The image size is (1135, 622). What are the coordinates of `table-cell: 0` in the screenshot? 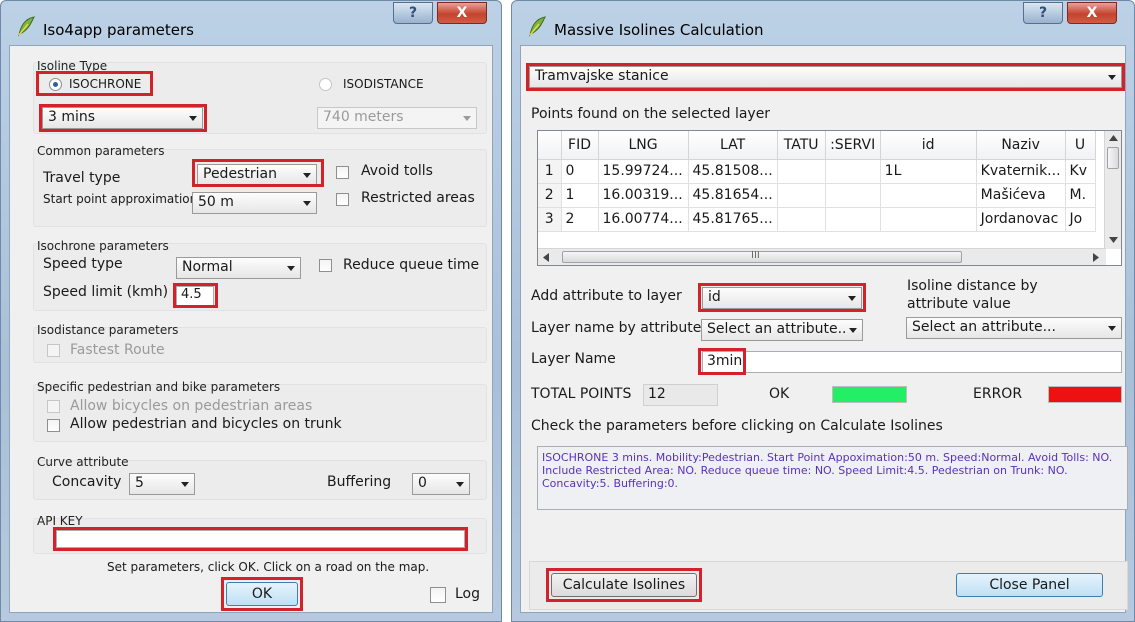 It's located at (580, 171).